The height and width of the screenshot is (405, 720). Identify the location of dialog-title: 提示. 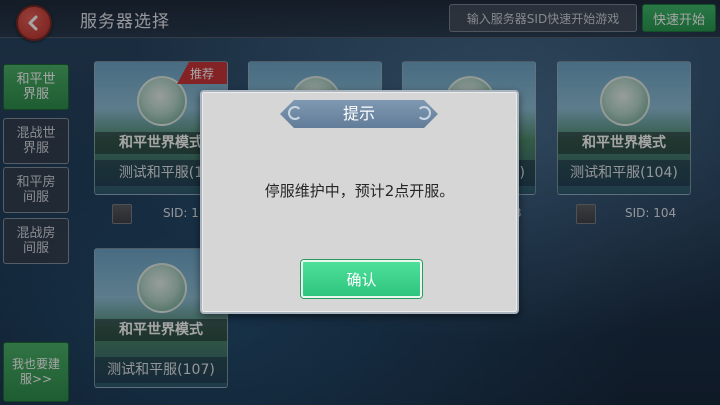
(358, 113).